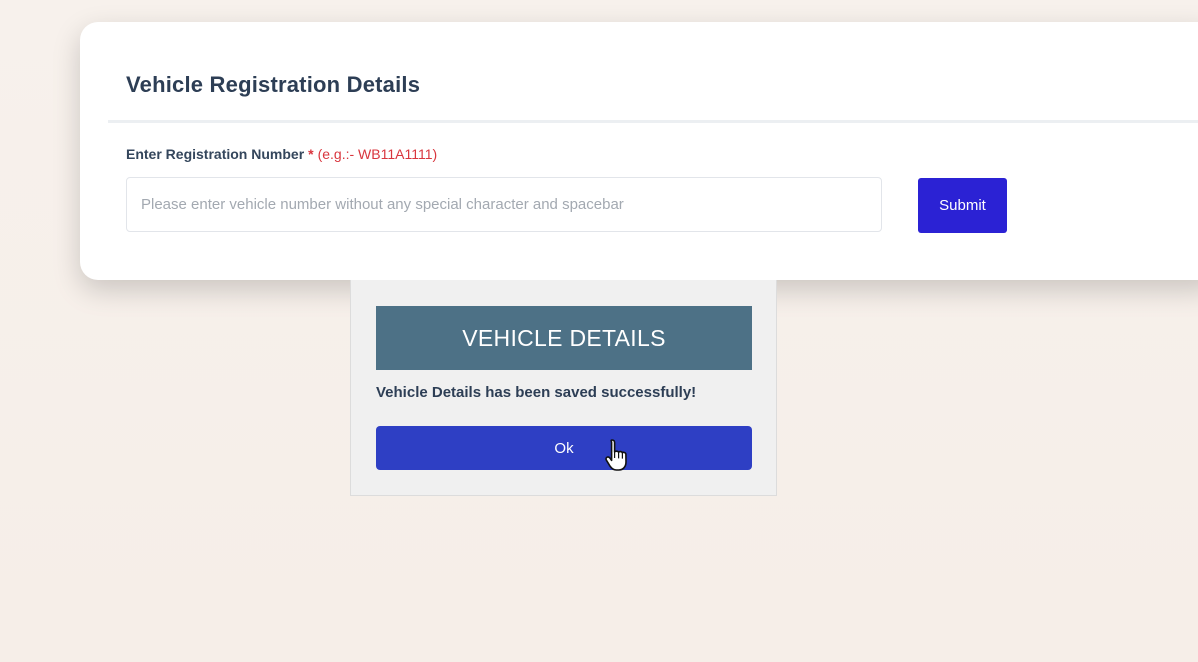 The height and width of the screenshot is (662, 1198). I want to click on hand-pointer-cursor-icon, so click(616, 455).